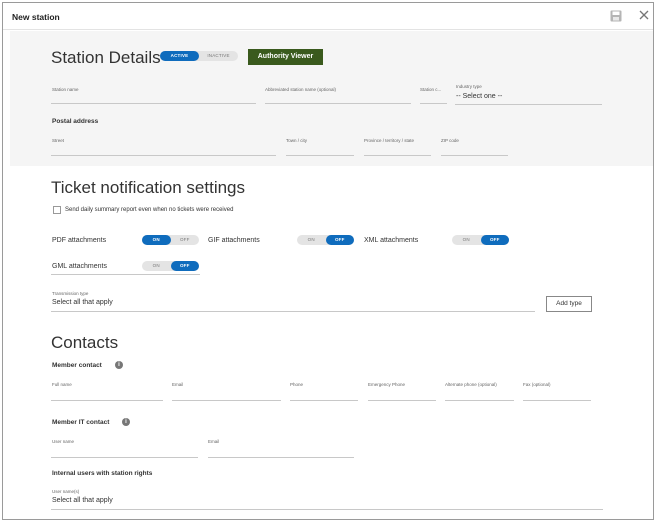  What do you see at coordinates (301, 89) in the screenshot?
I see `abbreviated-name-label: Abbreviated station name (optional)` at bounding box center [301, 89].